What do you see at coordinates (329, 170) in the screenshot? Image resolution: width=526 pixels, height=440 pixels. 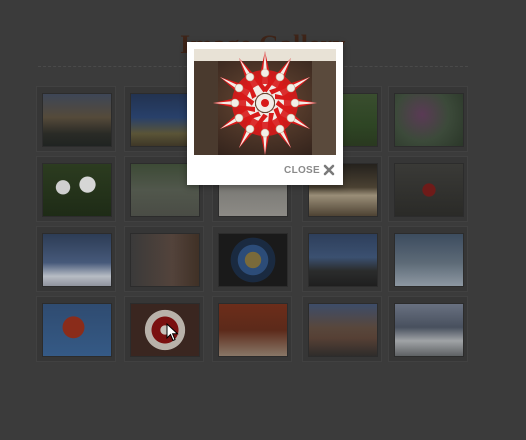 I see `close-x-icon` at bounding box center [329, 170].